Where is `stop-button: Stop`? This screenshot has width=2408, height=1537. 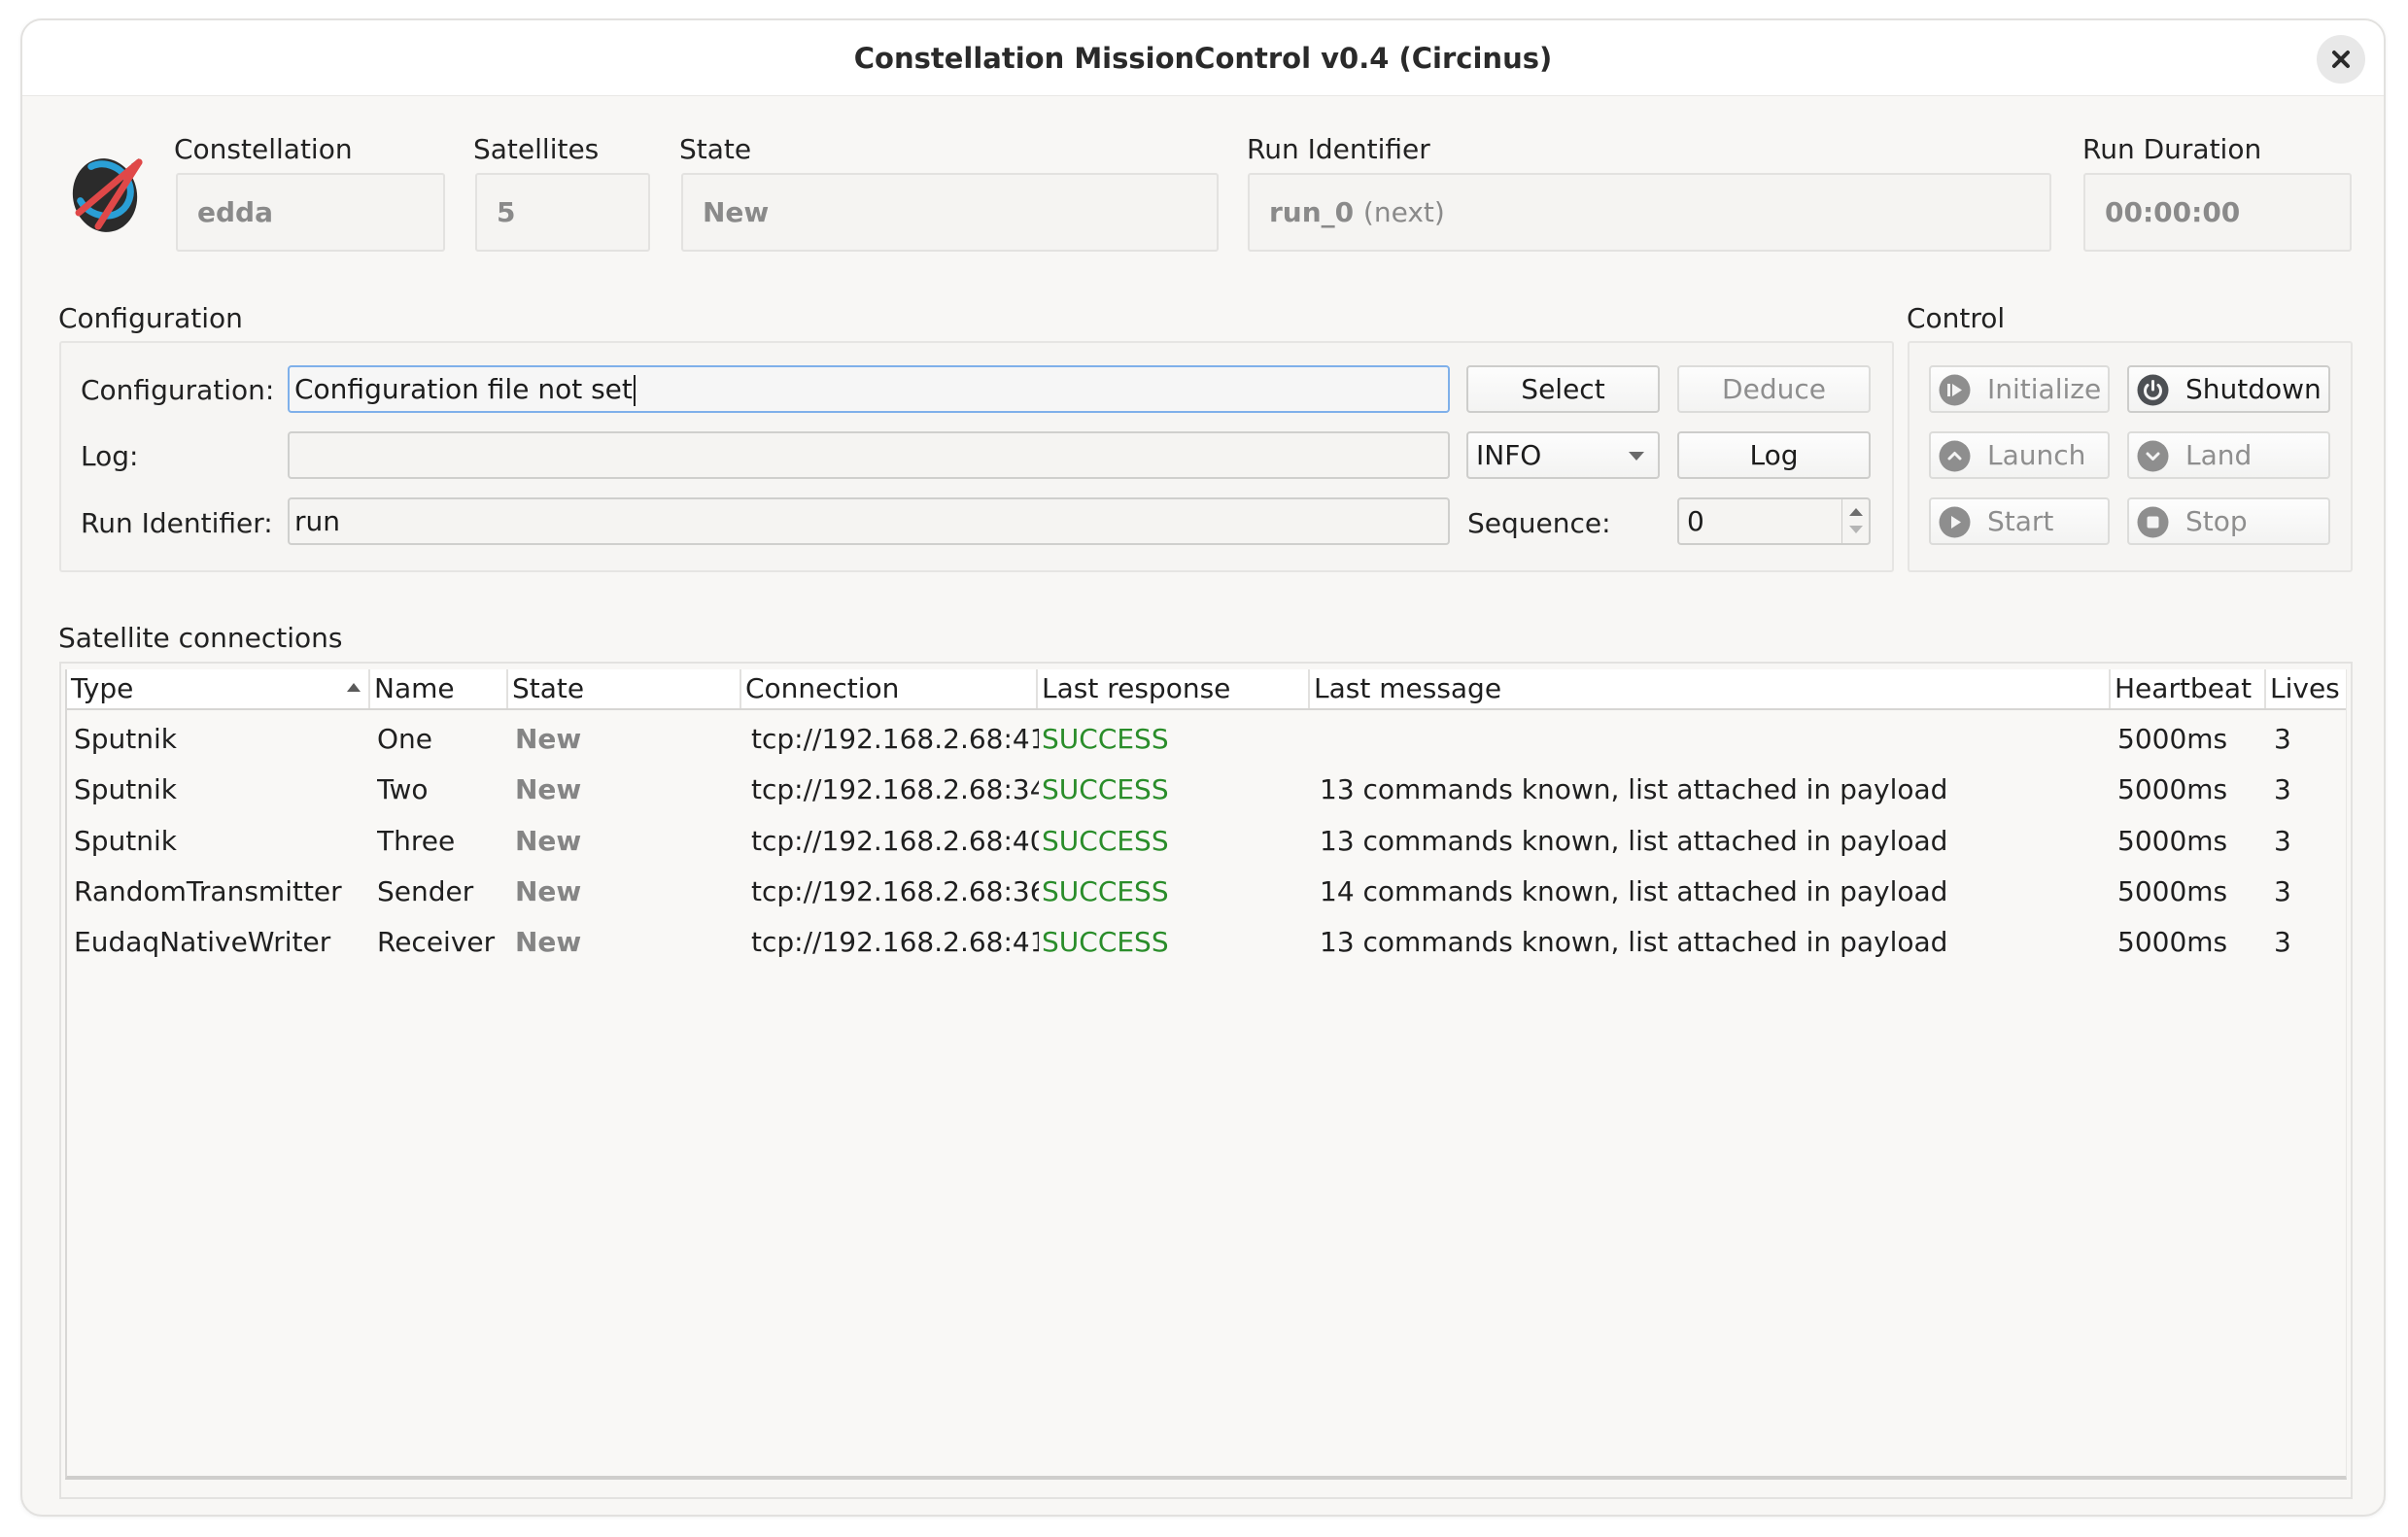 stop-button: Stop is located at coordinates (2228, 521).